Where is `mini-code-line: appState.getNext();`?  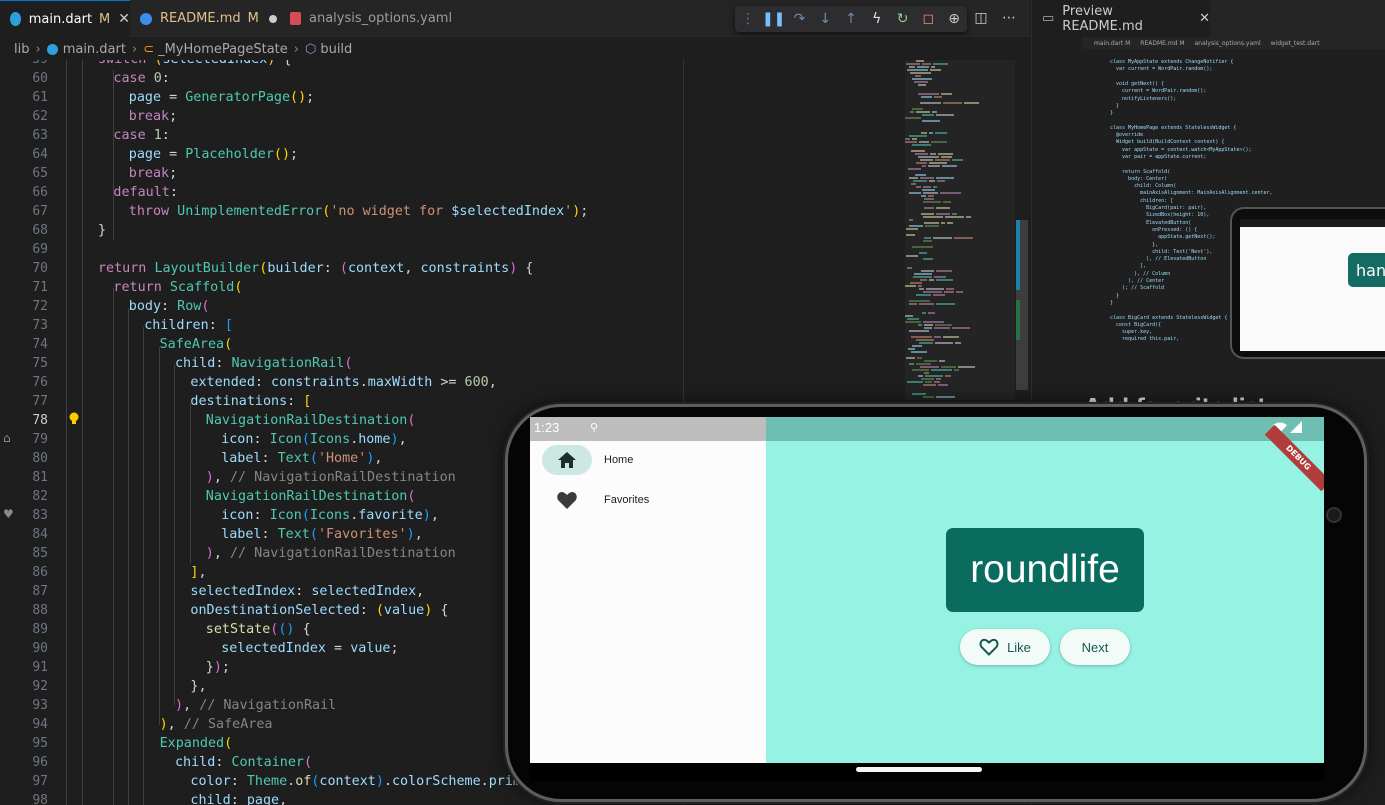
mini-code-line: appState.getNext(); is located at coordinates (1163, 237).